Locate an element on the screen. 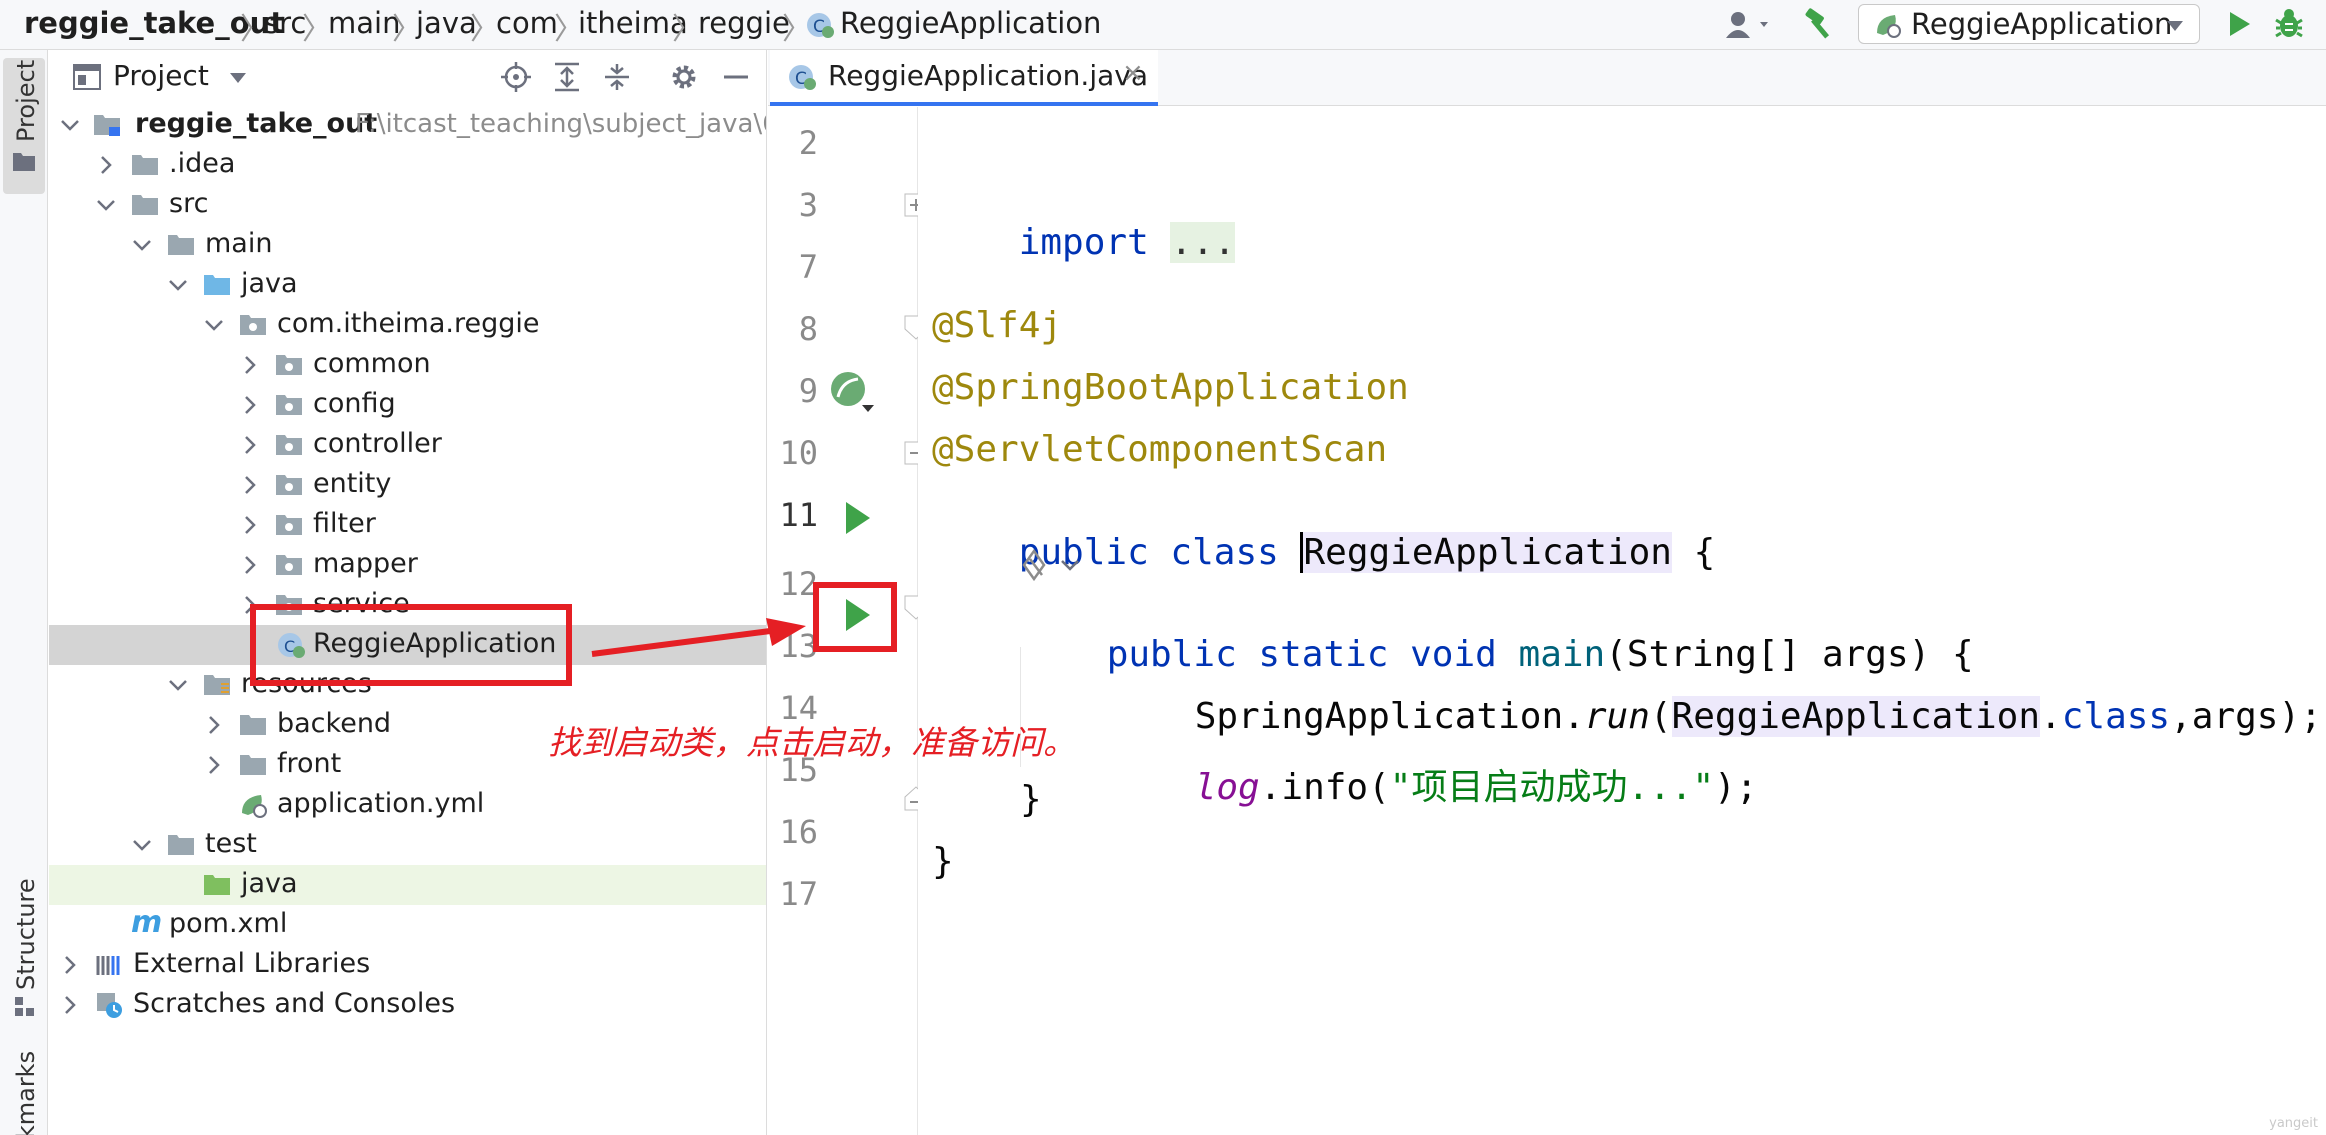 The width and height of the screenshot is (2326, 1135). tree-label-common: common is located at coordinates (372, 363).